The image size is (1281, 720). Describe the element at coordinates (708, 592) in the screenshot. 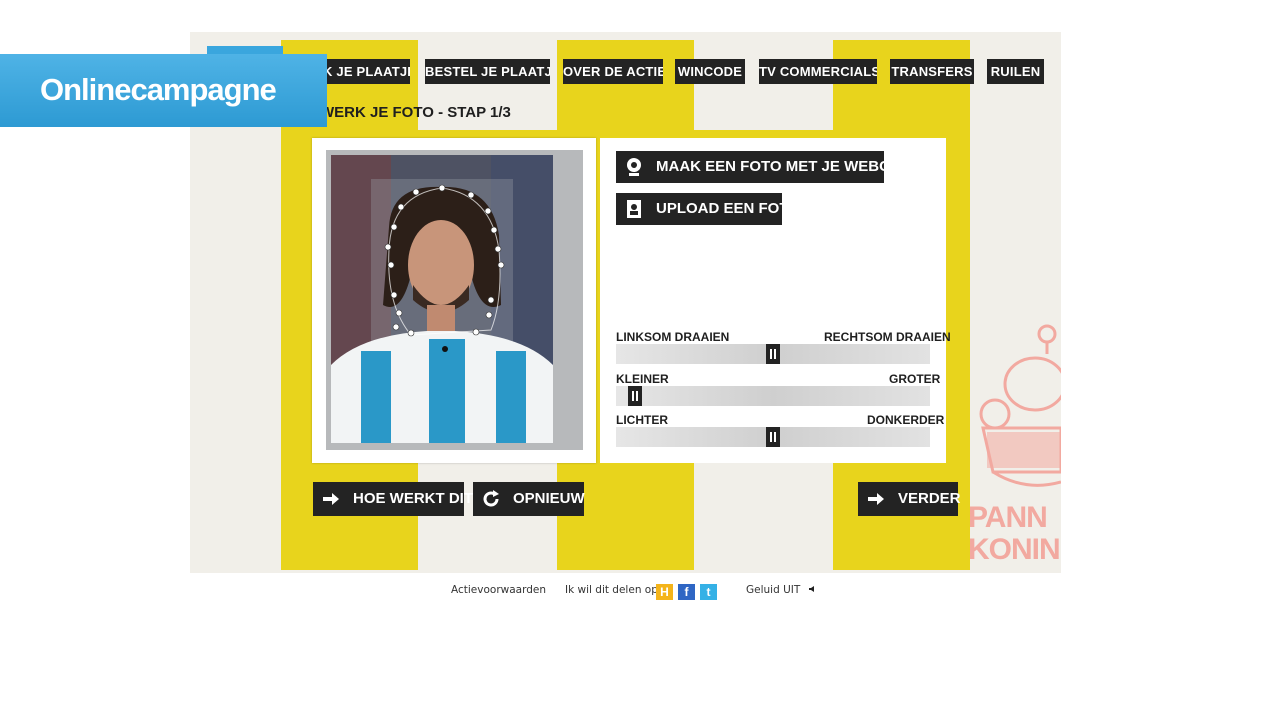

I see `twitter-icon: t` at that location.